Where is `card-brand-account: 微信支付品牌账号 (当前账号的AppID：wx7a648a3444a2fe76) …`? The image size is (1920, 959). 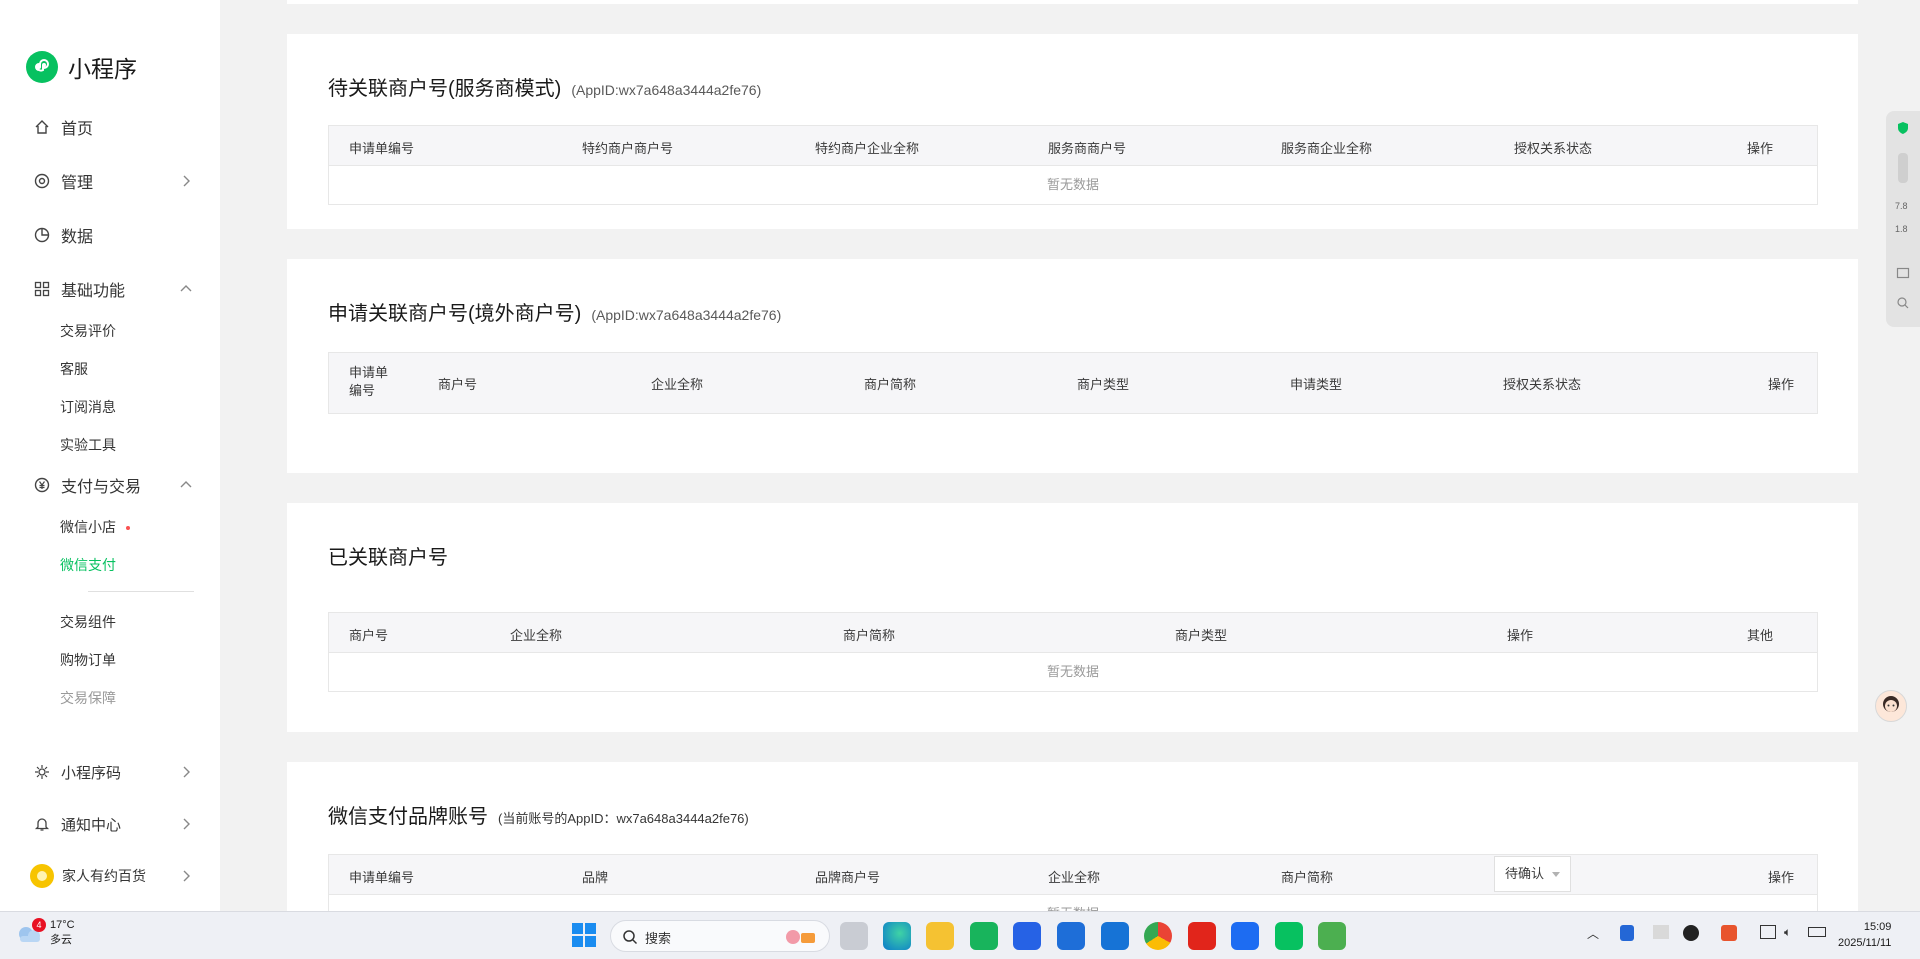 card-brand-account: 微信支付品牌账号 (当前账号的AppID：wx7a648a3444a2fe76) … is located at coordinates (1072, 836).